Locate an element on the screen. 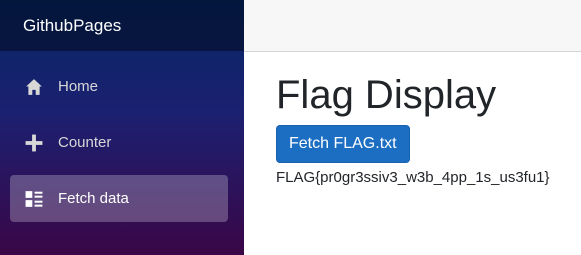 This screenshot has width=581, height=255. nav-item-home: Home is located at coordinates (119, 86).